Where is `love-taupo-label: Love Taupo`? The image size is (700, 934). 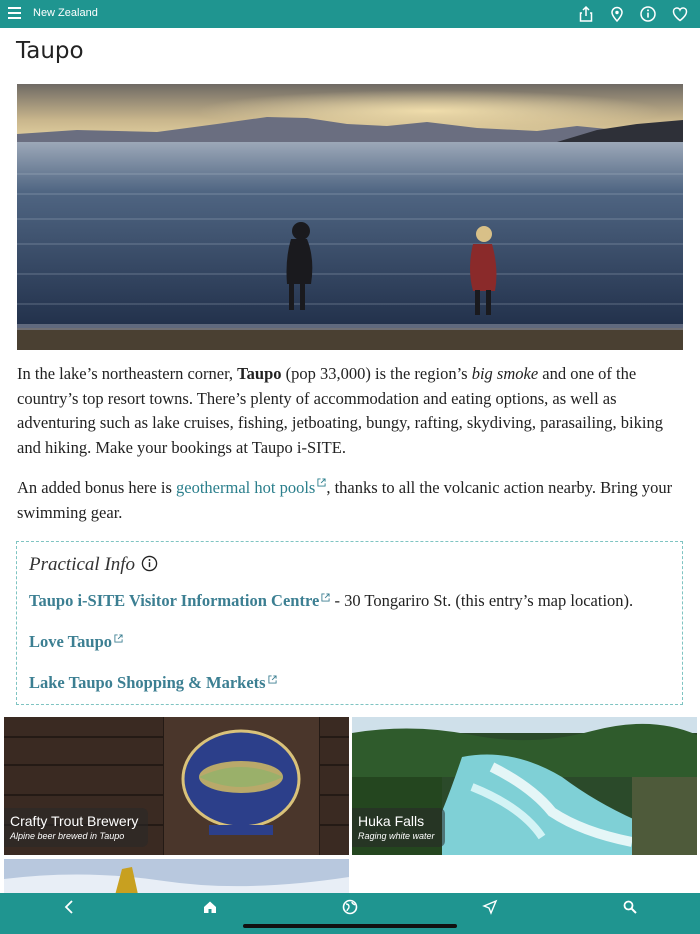 love-taupo-label: Love Taupo is located at coordinates (70, 641).